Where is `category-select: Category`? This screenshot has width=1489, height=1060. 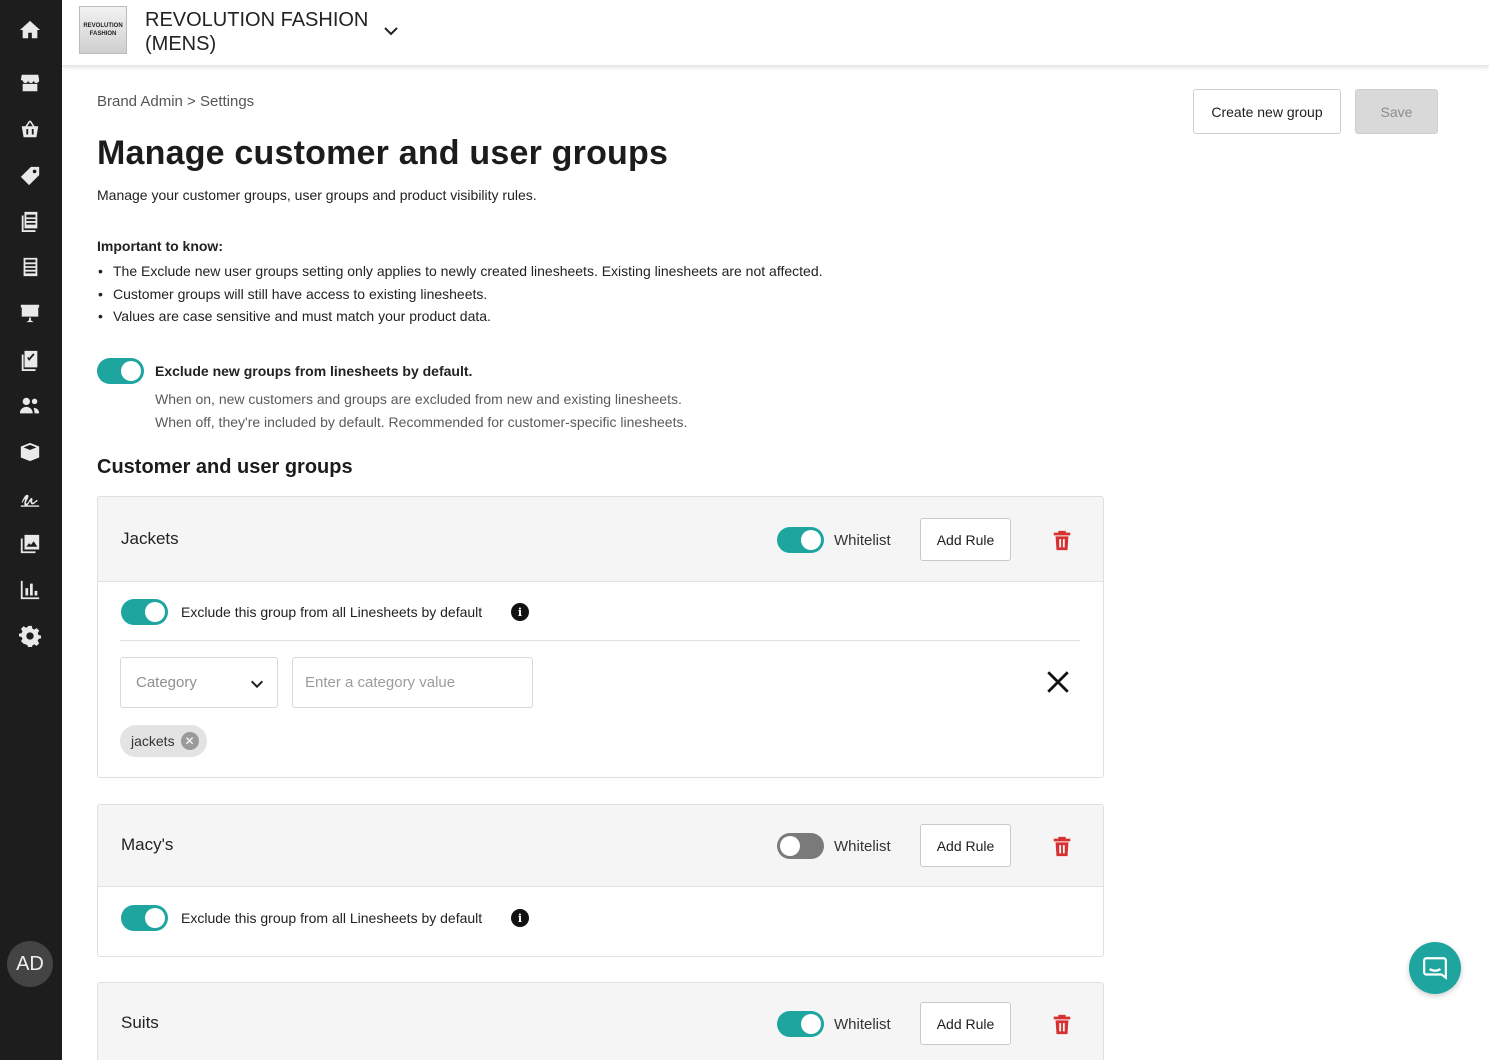 category-select: Category is located at coordinates (199, 682).